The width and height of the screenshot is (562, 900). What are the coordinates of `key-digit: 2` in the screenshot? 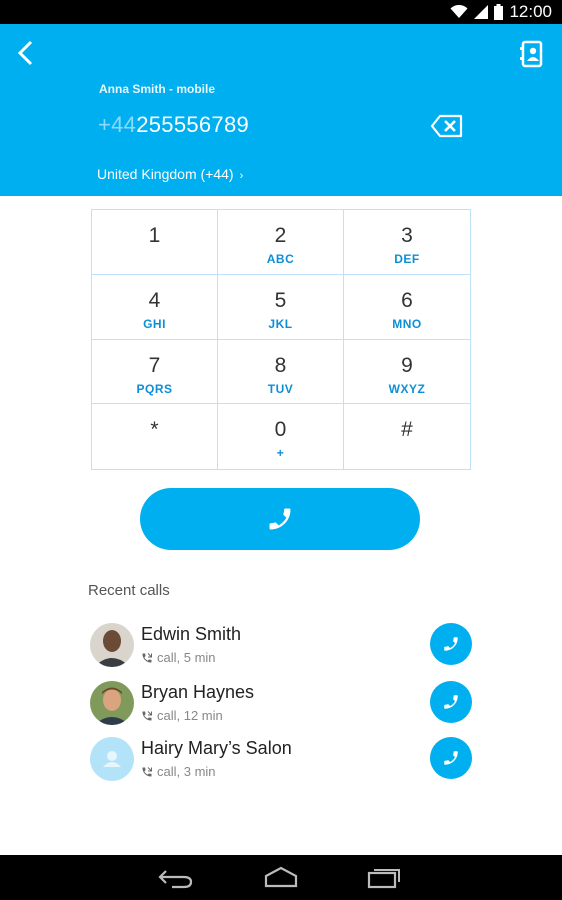 It's located at (280, 235).